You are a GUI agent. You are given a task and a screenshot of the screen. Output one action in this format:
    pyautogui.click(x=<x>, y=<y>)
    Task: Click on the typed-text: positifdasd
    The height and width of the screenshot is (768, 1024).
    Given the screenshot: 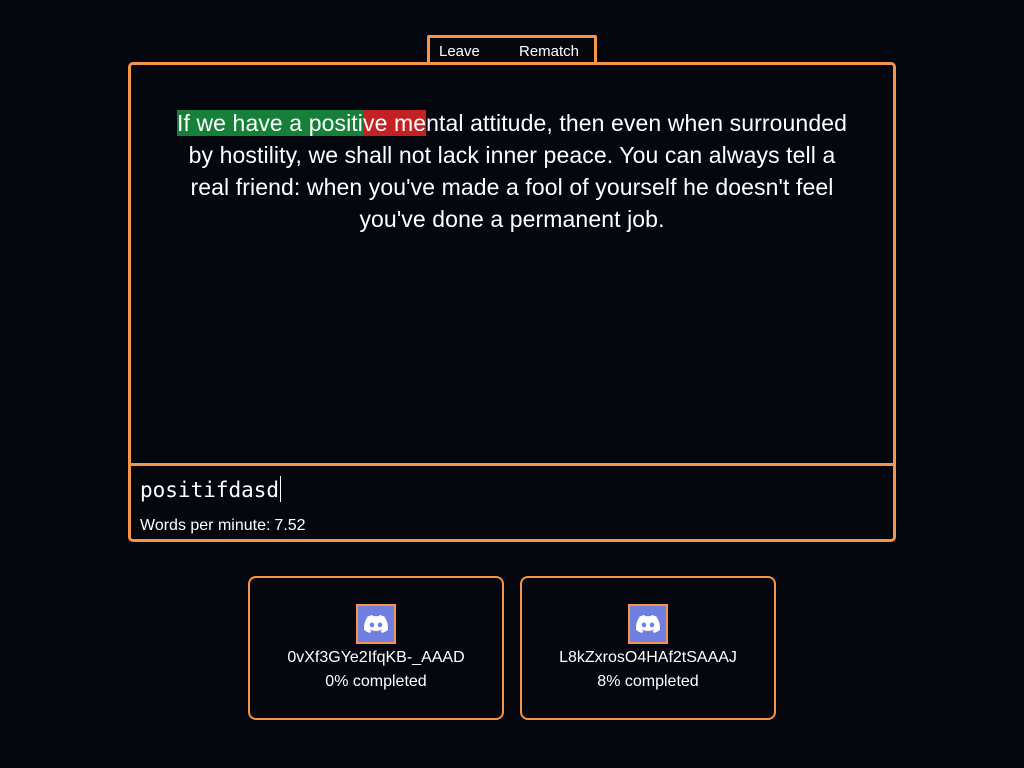 What is the action you would take?
    pyautogui.click(x=210, y=490)
    